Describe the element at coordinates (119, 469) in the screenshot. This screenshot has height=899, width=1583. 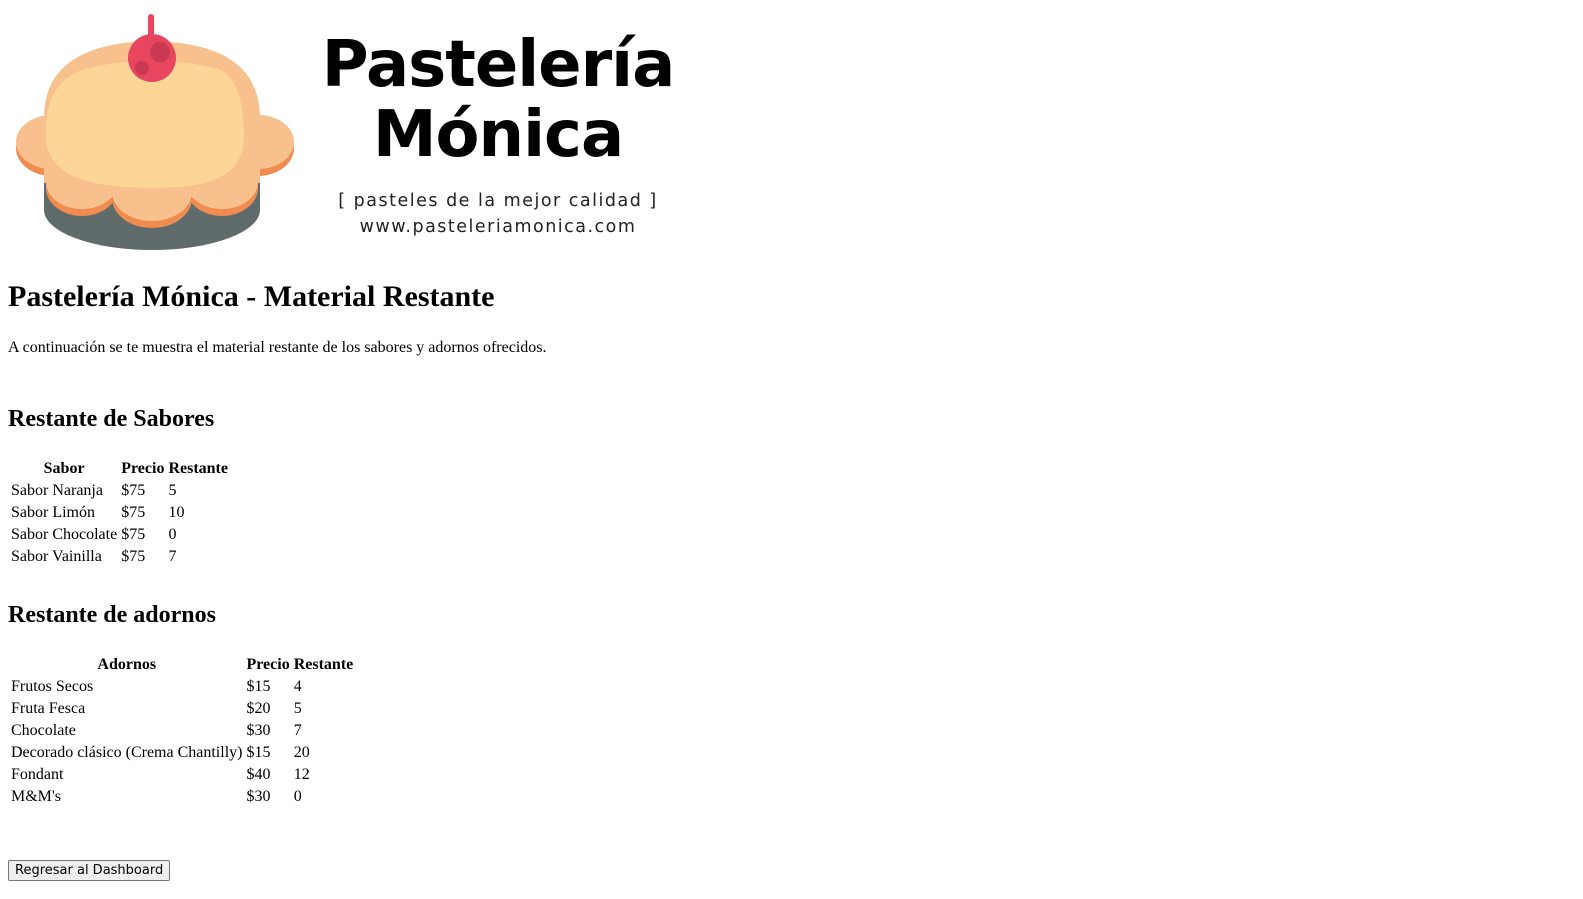
I see `table-header-row: Sabor Precio Restante` at that location.